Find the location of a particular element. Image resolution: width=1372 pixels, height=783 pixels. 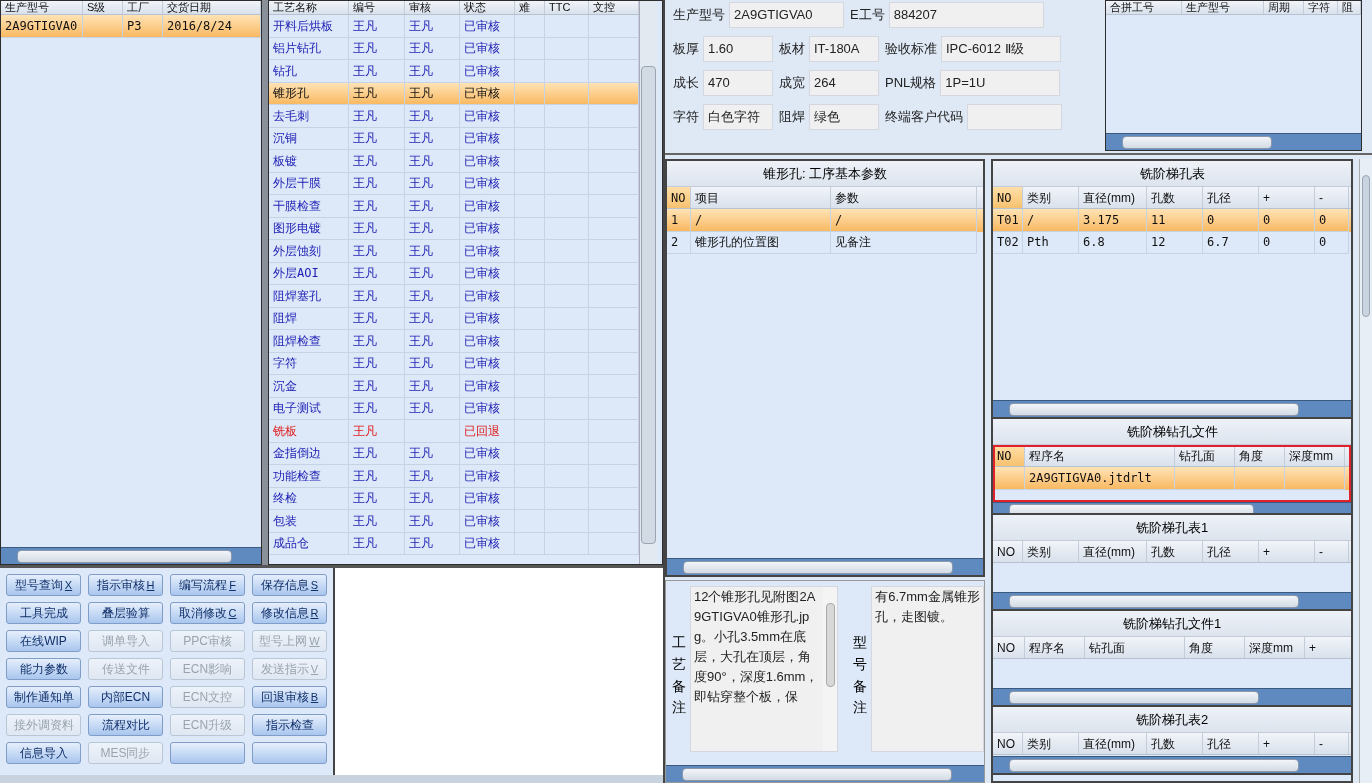

column-header: 状态 is located at coordinates (487, 7).